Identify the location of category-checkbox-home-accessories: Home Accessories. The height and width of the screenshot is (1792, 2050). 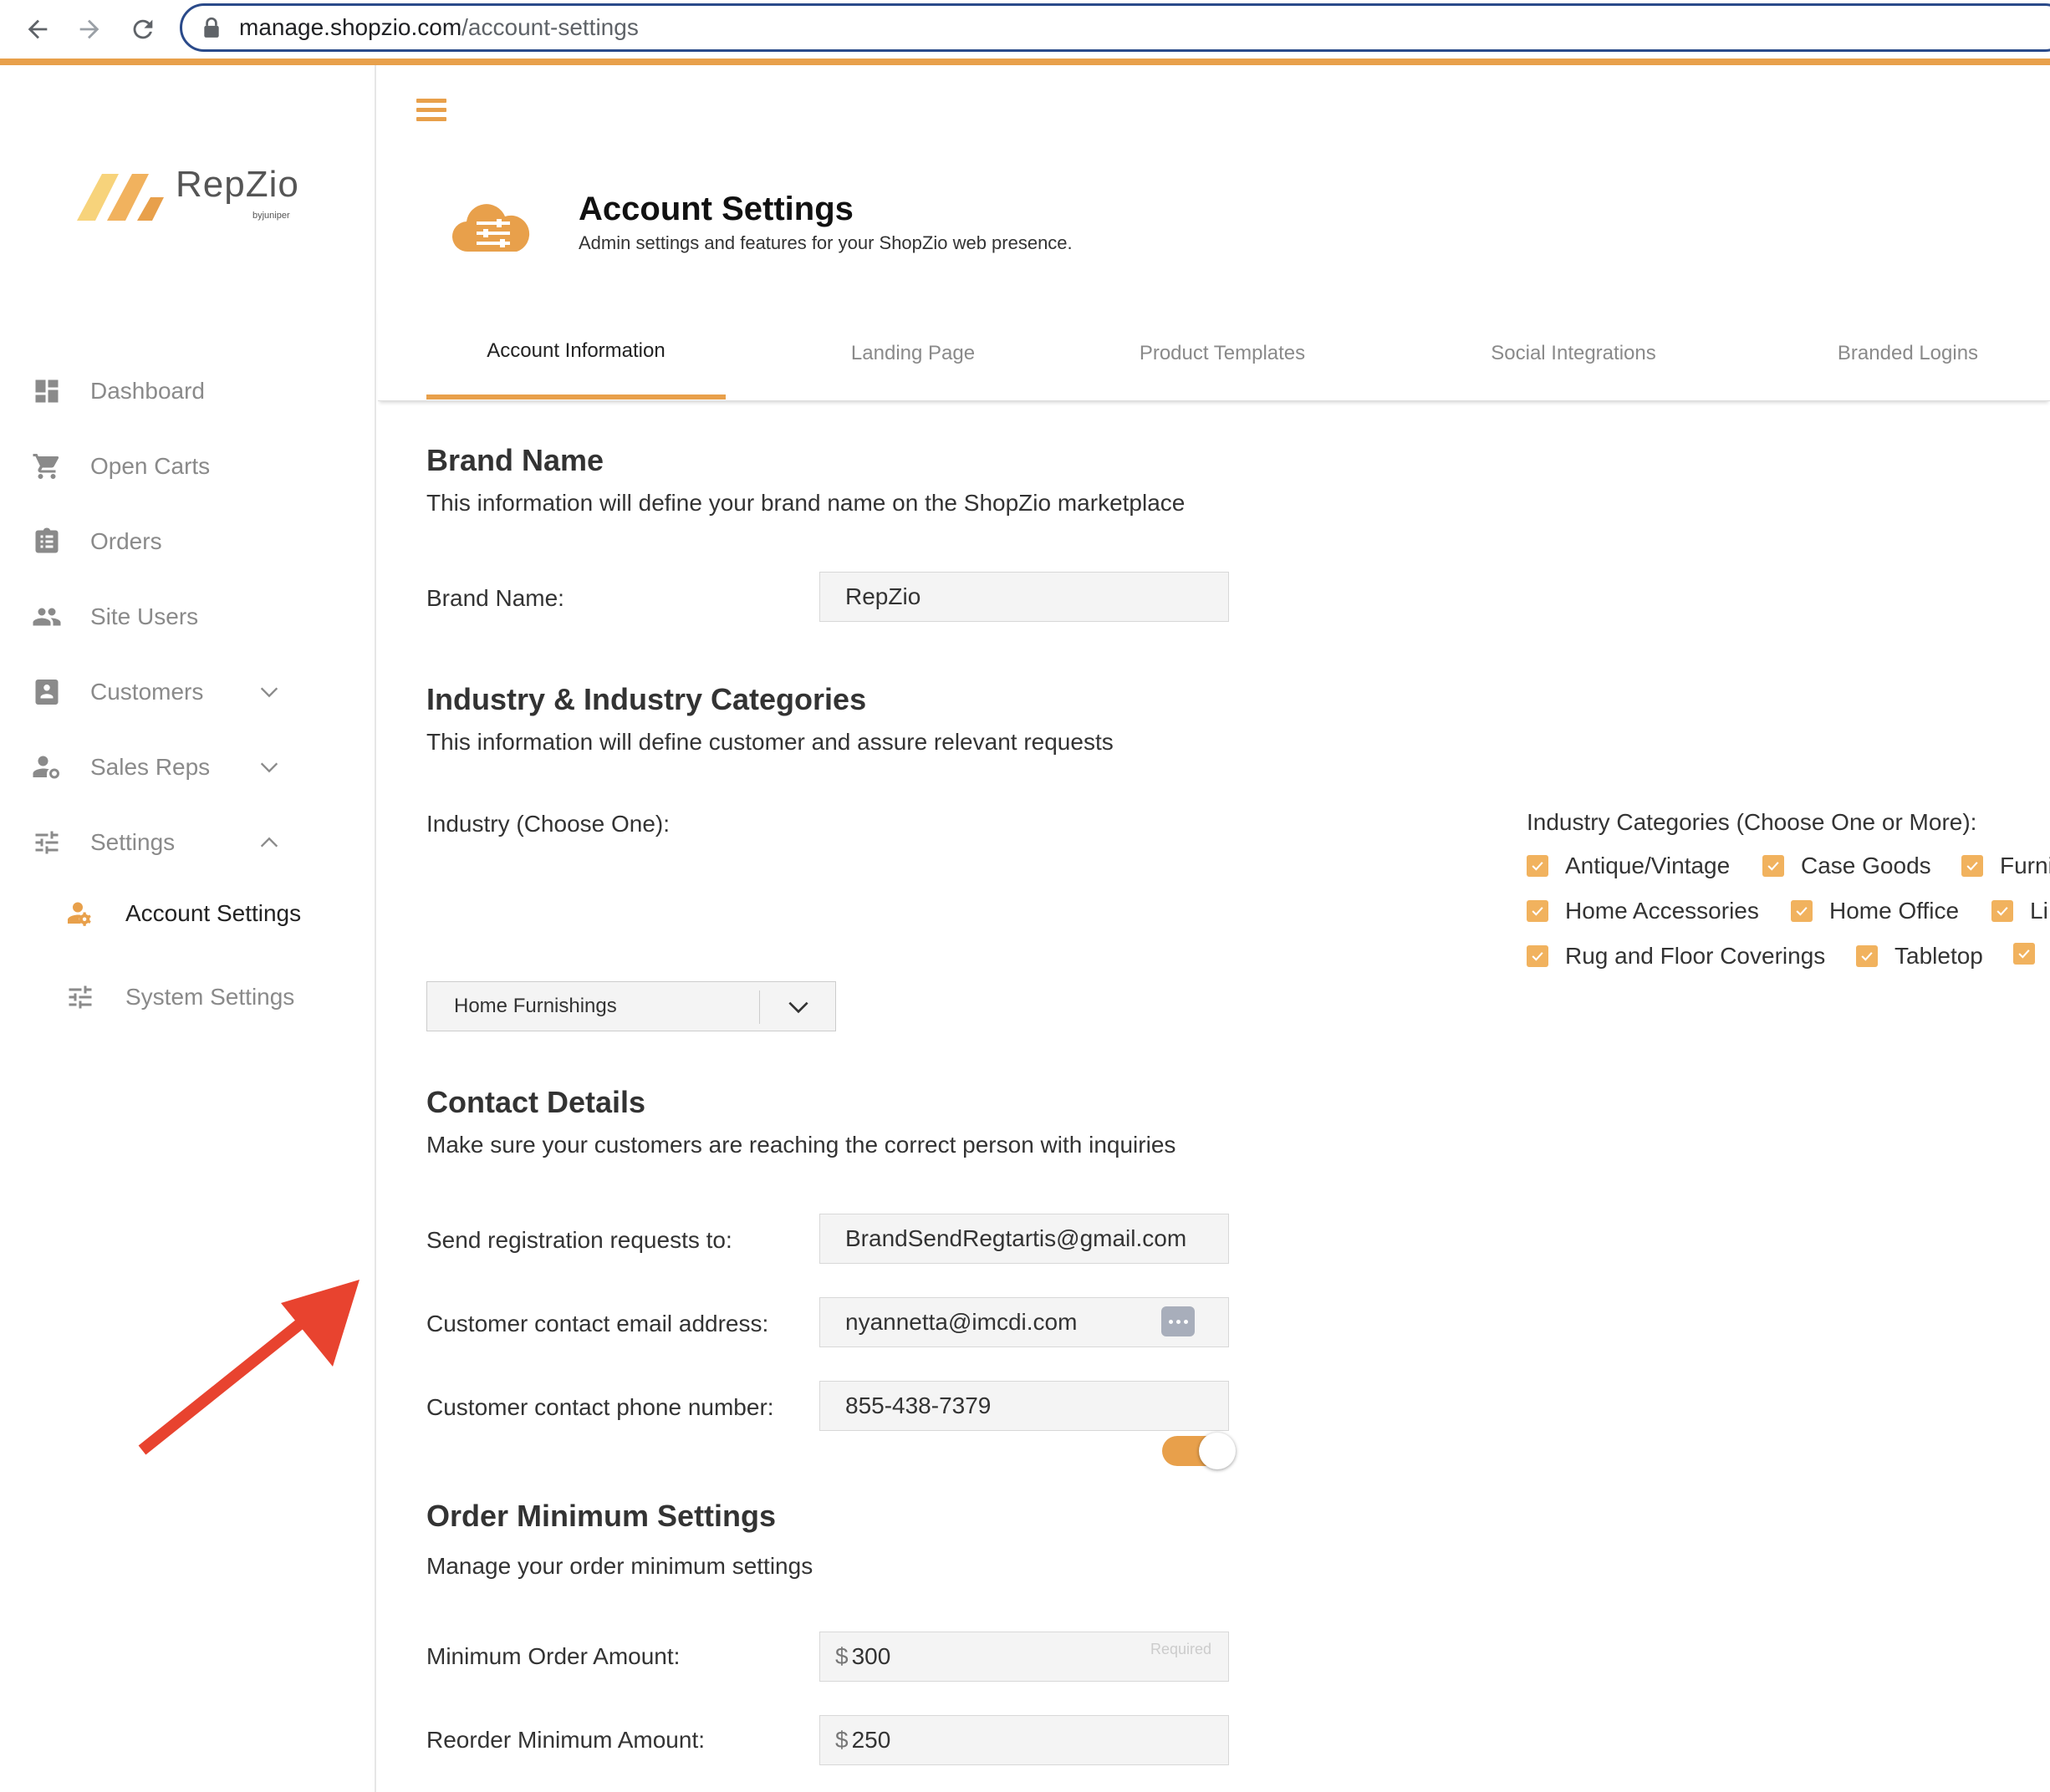
(1643, 911).